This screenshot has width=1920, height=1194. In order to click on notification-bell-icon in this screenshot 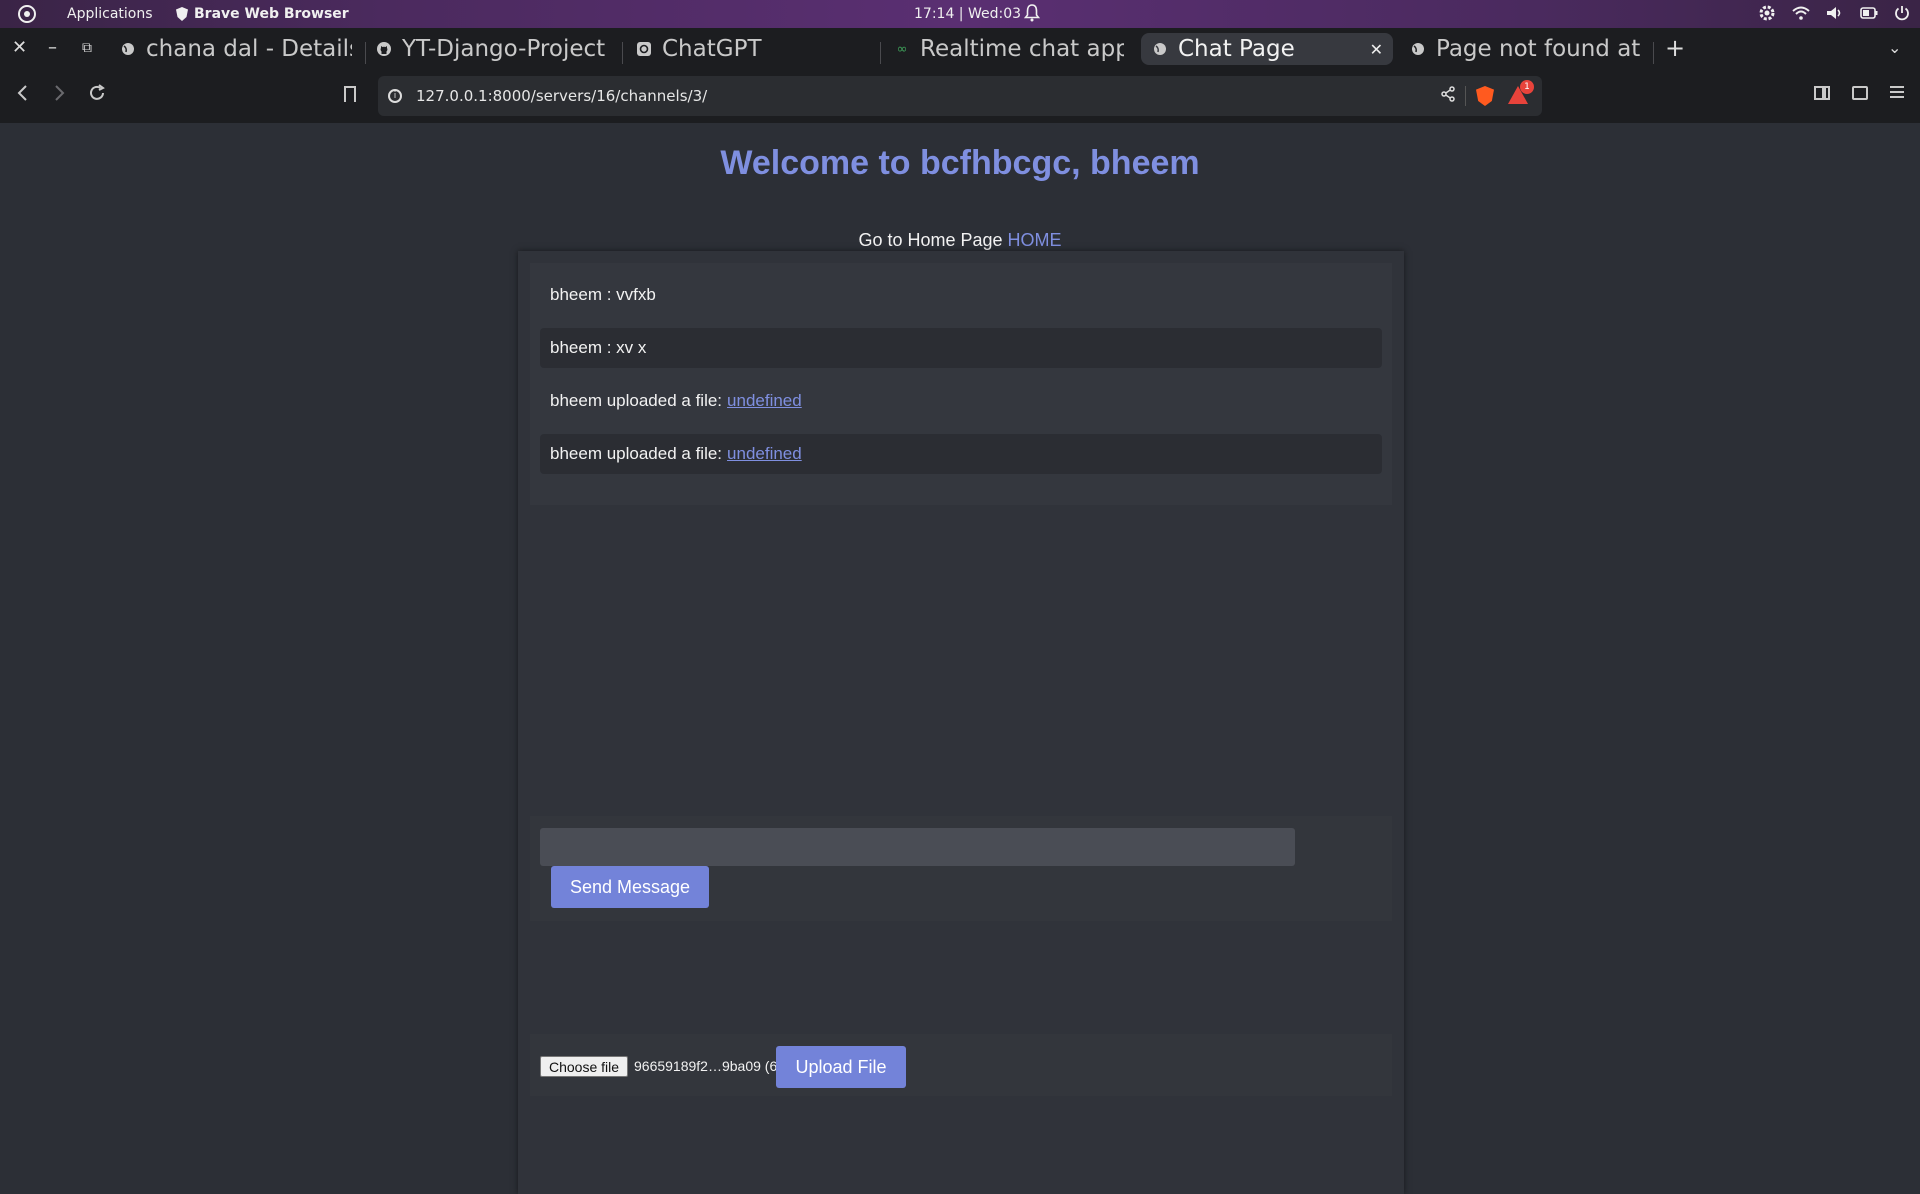, I will do `click(1032, 15)`.